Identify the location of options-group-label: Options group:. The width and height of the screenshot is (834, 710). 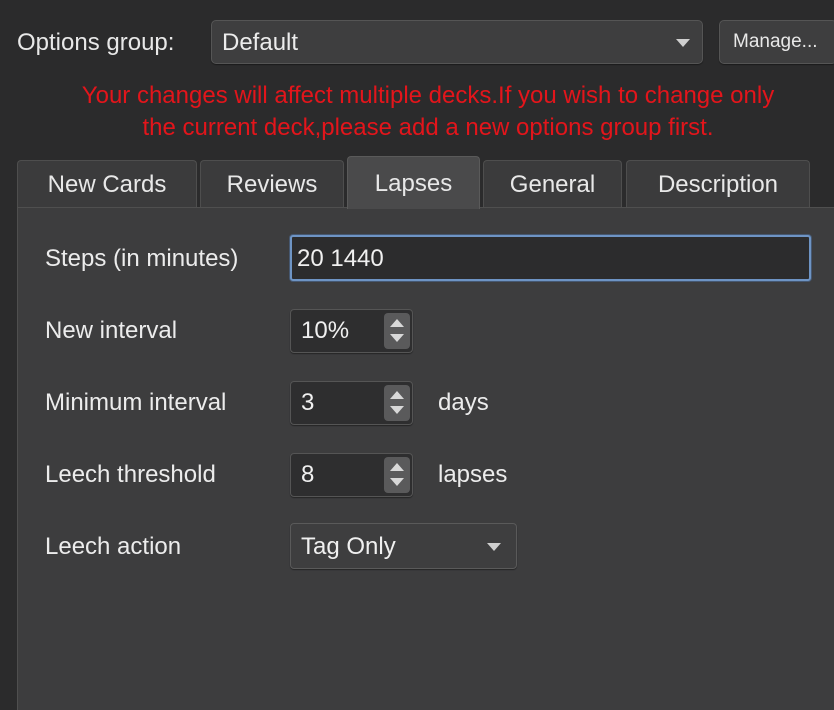
(96, 42).